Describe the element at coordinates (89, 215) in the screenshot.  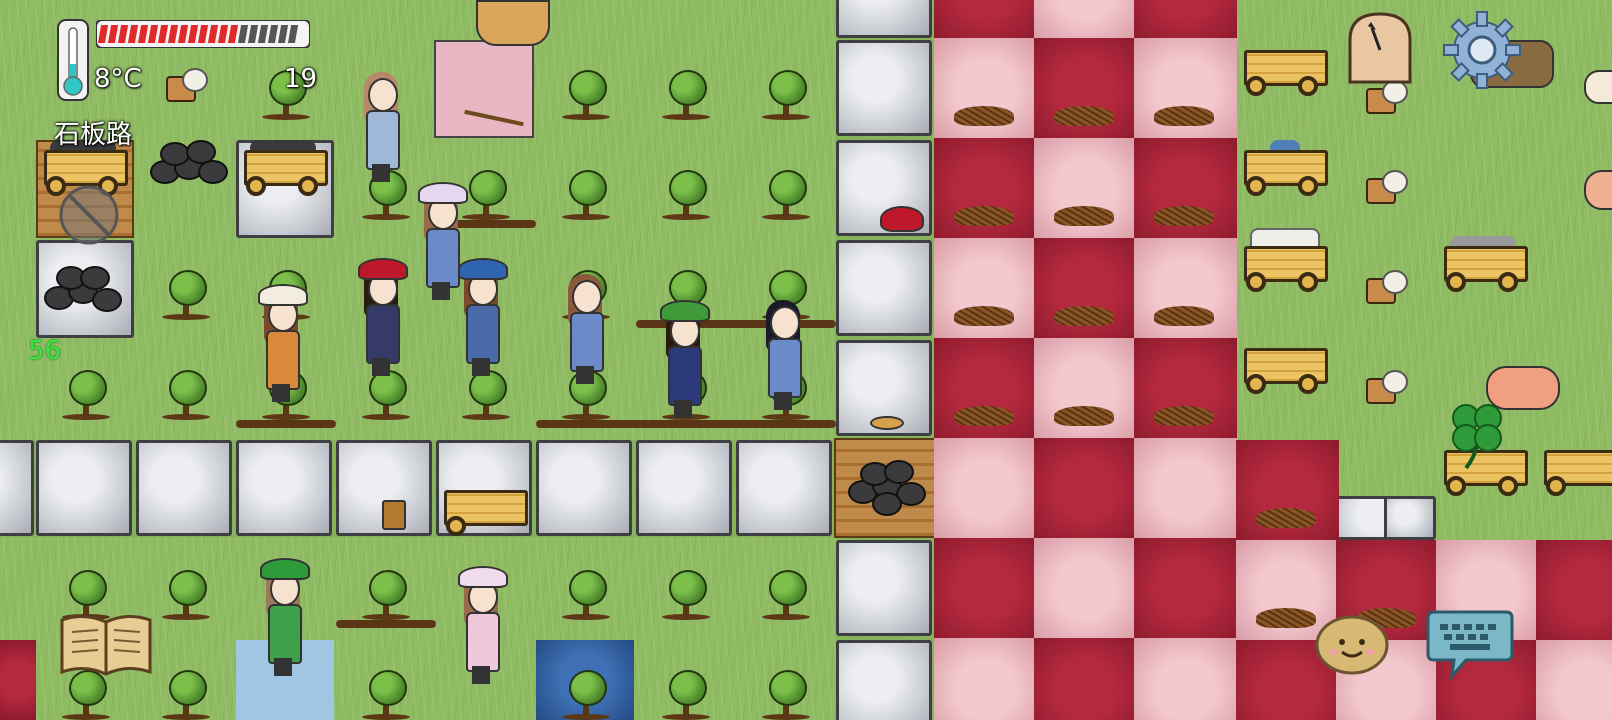
I see `no-food-icon` at that location.